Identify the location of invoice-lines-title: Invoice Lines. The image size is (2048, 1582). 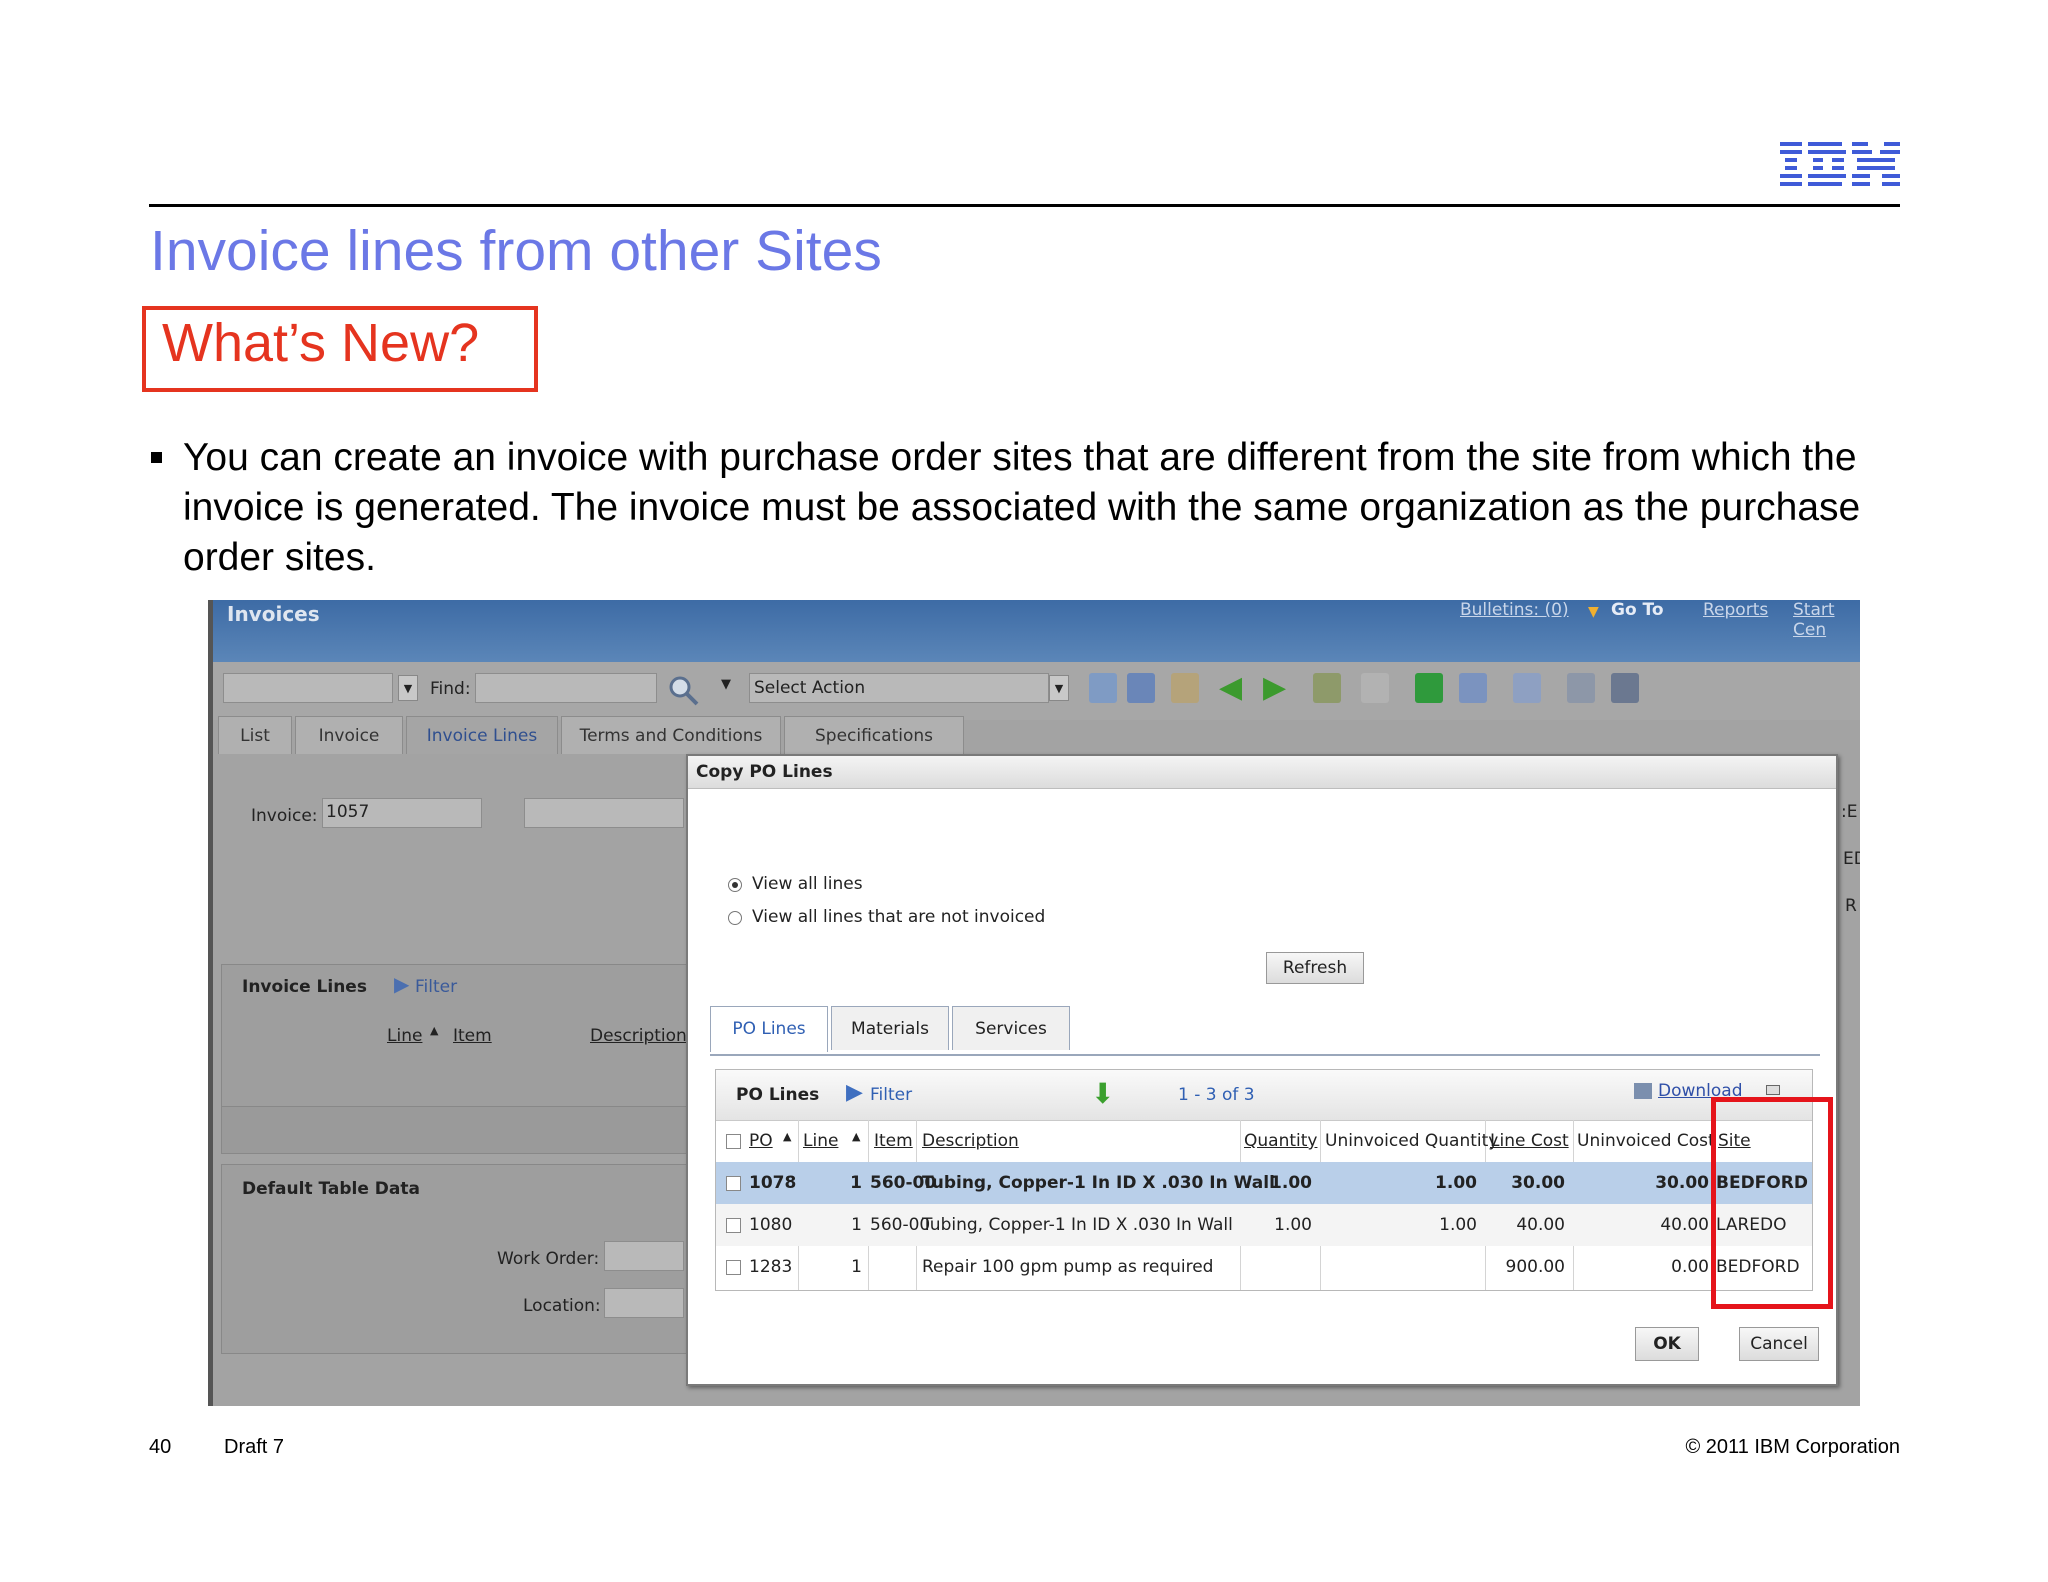
(304, 987).